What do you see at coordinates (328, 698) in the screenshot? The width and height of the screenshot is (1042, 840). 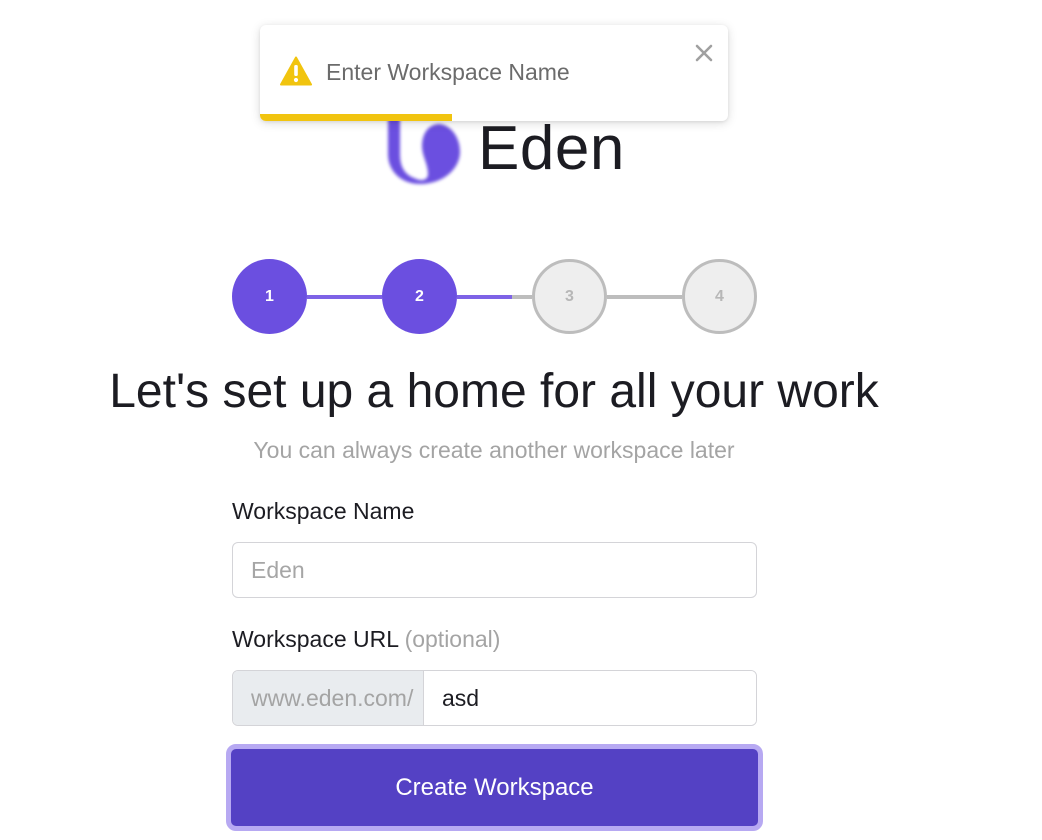 I see `url-prefix: www.eden.com/` at bounding box center [328, 698].